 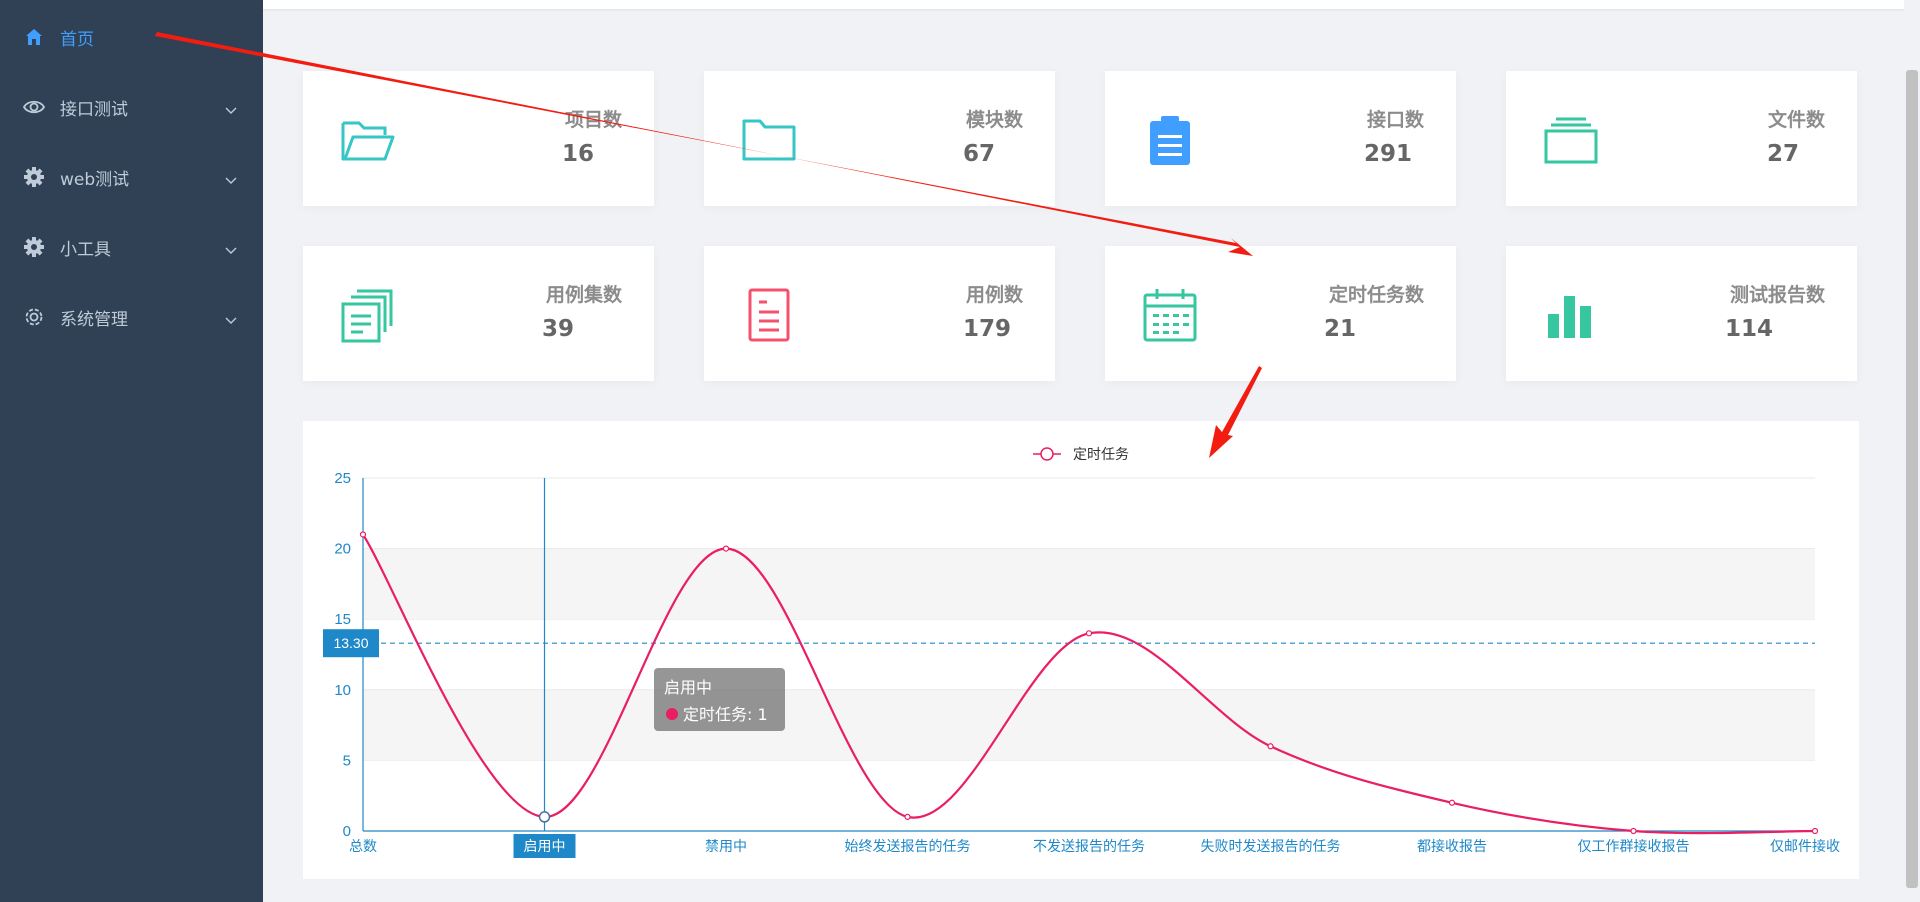 I want to click on stat-card-scheduled-tasks: 定时任务数 21, so click(x=1280, y=313).